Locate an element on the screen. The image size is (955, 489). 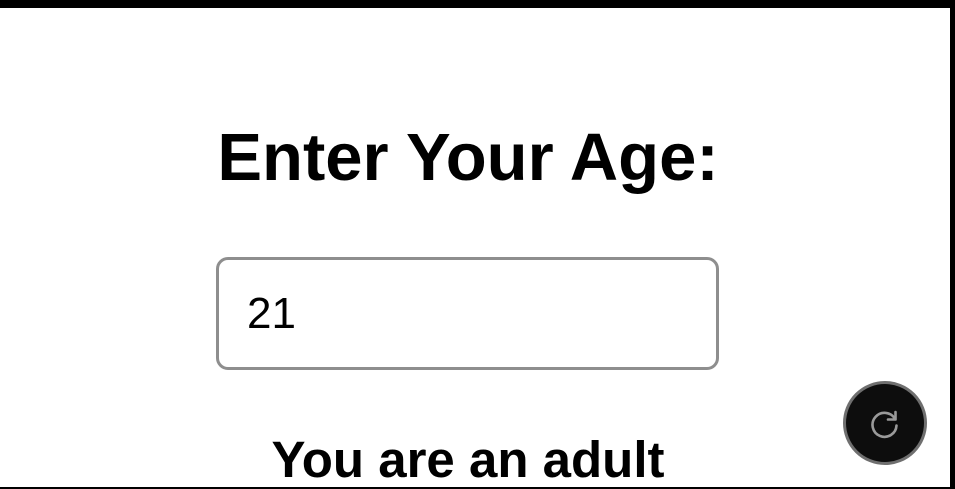
refresh-icon is located at coordinates (885, 423).